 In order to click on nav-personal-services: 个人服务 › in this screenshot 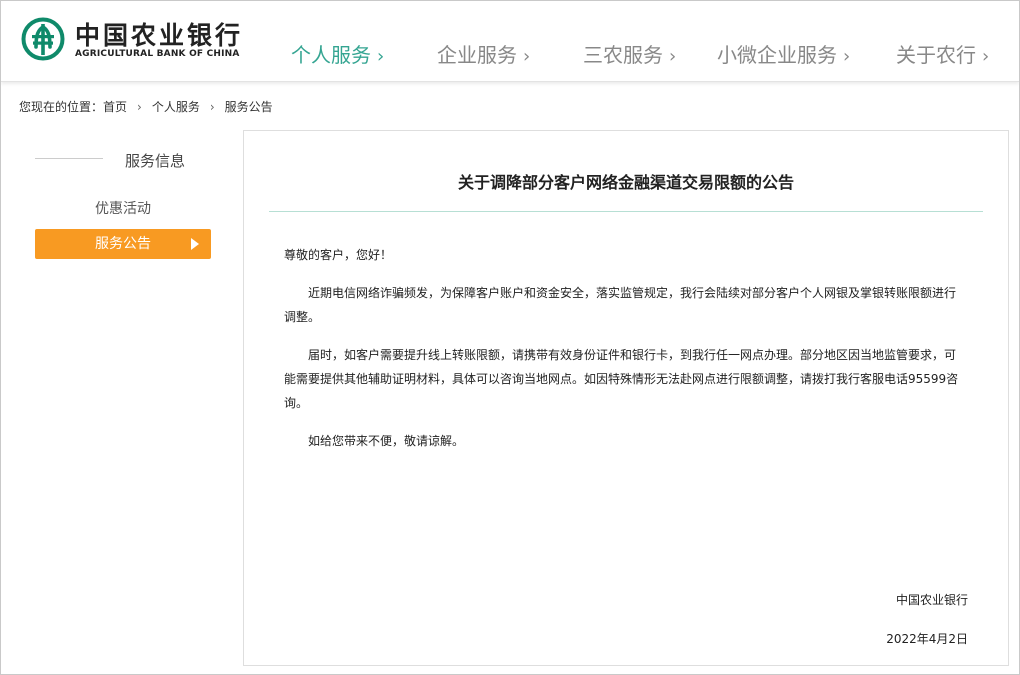, I will do `click(337, 54)`.